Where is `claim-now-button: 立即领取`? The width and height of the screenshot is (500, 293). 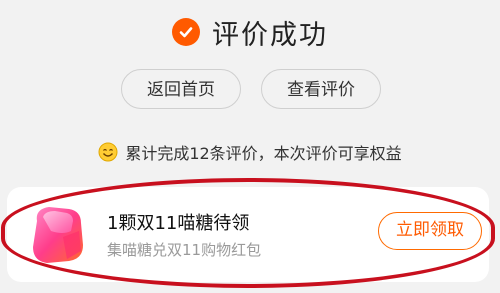 claim-now-button: 立即领取 is located at coordinates (430, 231).